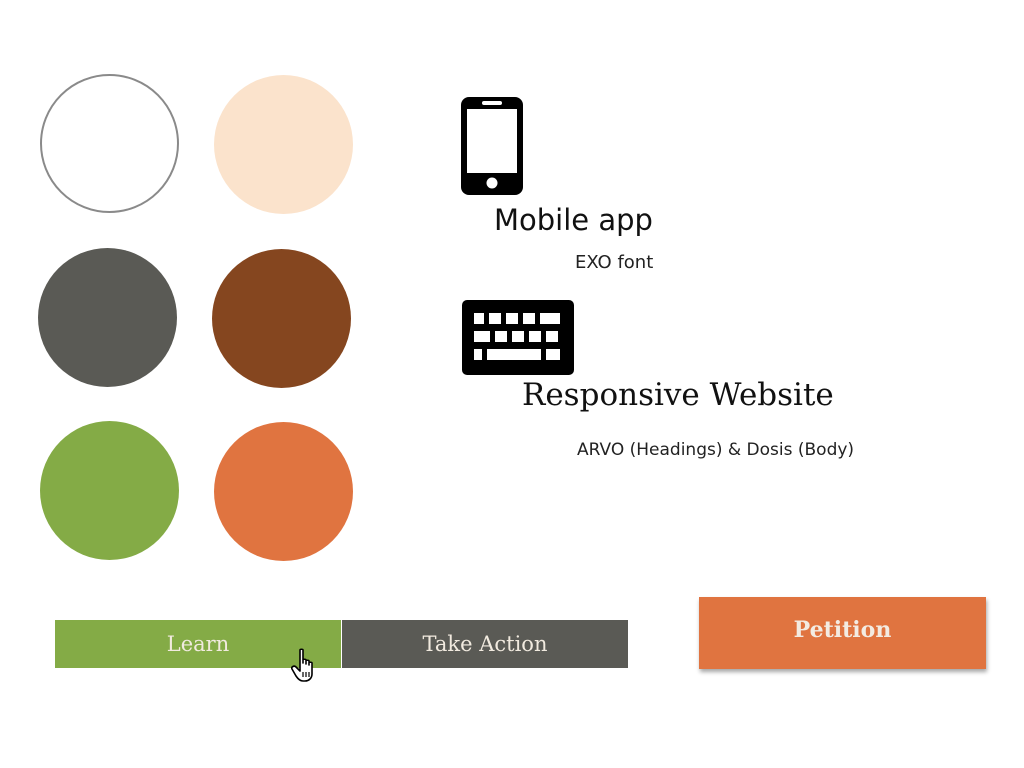 The height and width of the screenshot is (768, 1024). I want to click on take-action-button: Take Action, so click(485, 644).